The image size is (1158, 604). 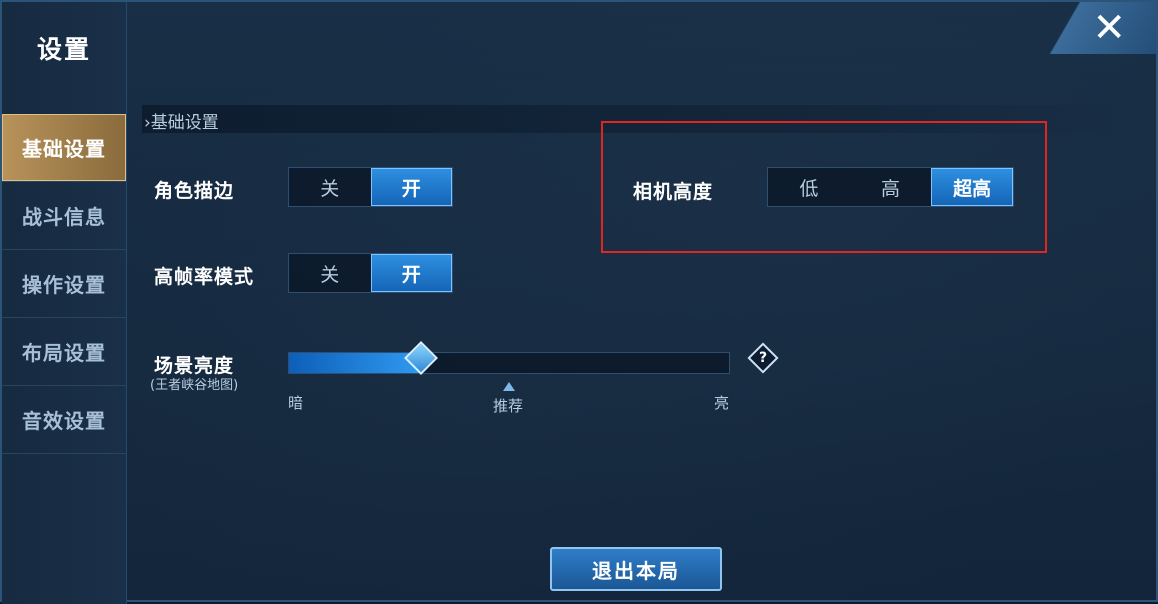 I want to click on high-fps-off-option: 关, so click(x=330, y=273).